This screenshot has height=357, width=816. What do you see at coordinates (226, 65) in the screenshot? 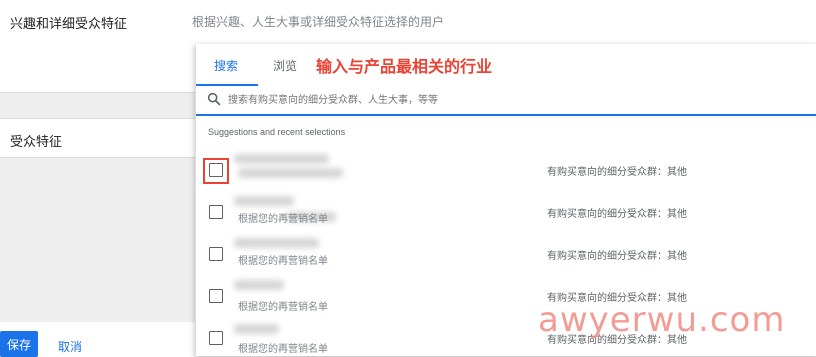
I see `tab-search: 搜索` at bounding box center [226, 65].